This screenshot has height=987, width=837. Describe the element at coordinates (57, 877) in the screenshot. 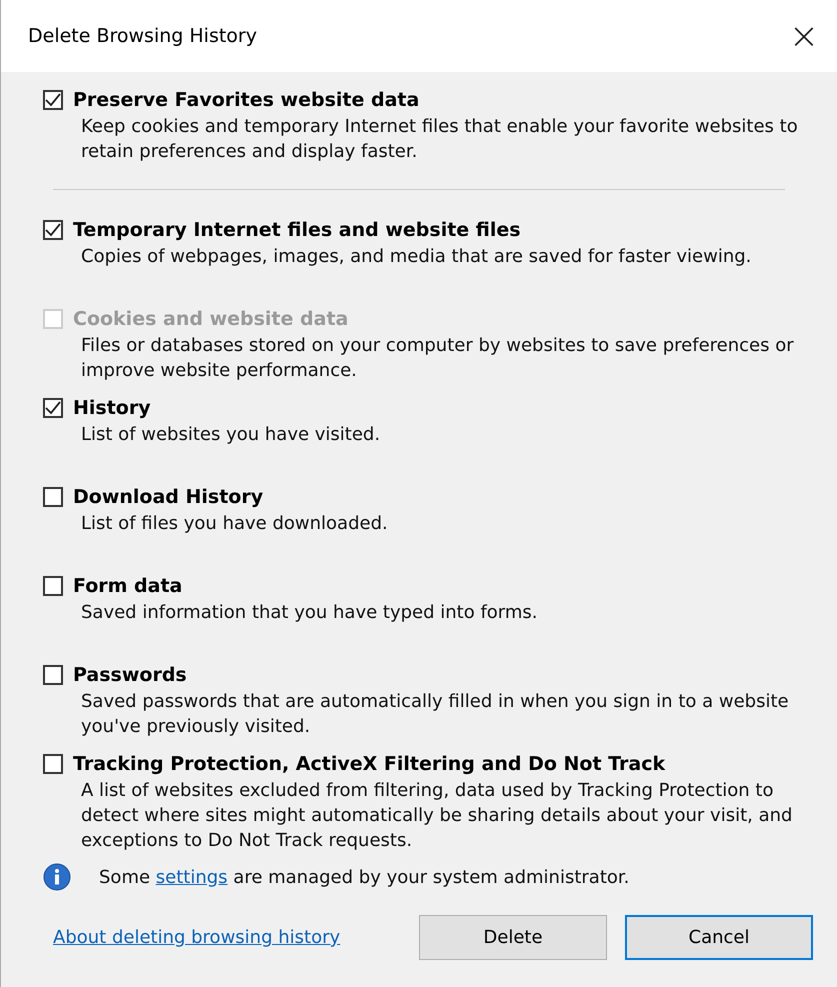

I see `info-icon` at that location.